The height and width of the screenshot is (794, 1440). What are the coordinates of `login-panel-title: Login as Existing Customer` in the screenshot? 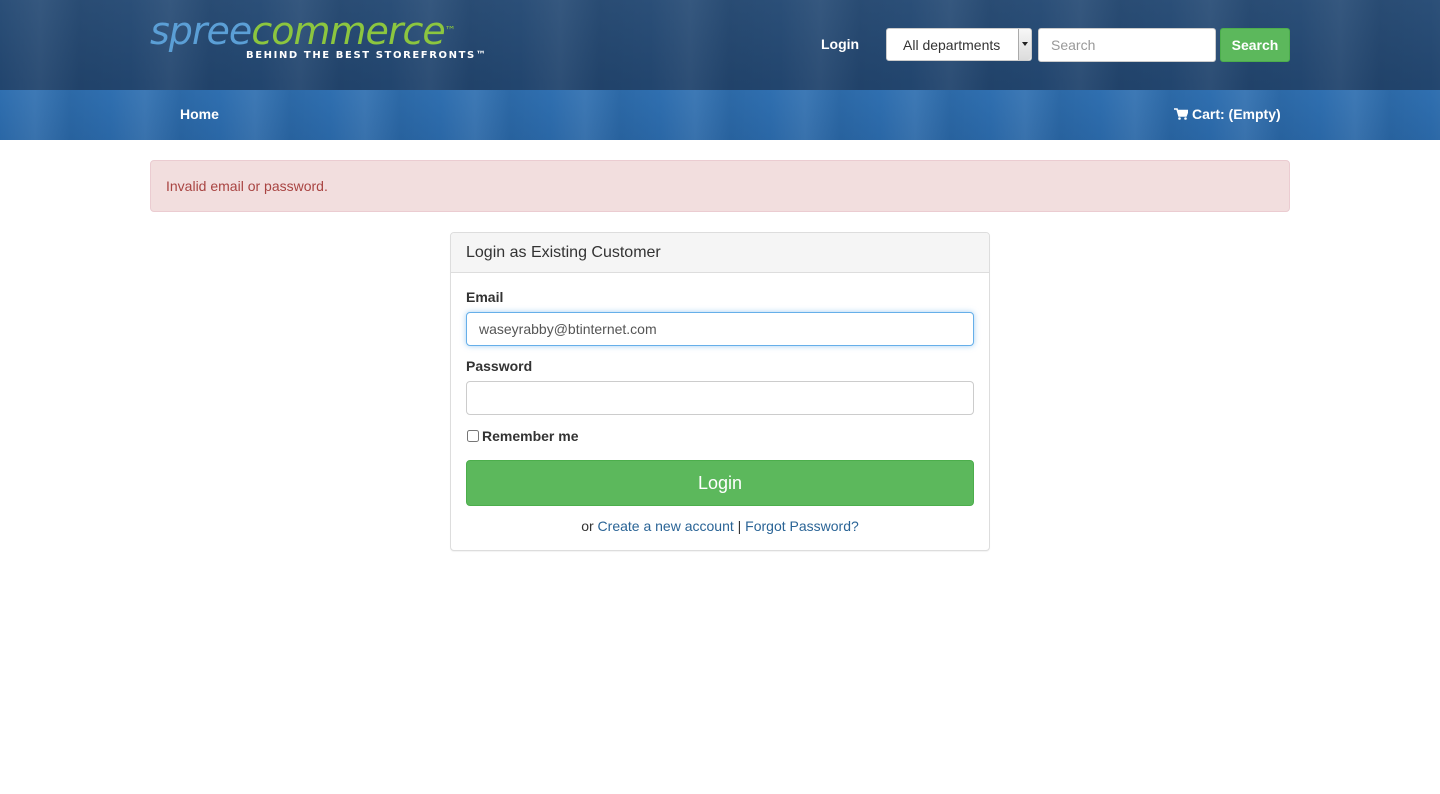 It's located at (563, 252).